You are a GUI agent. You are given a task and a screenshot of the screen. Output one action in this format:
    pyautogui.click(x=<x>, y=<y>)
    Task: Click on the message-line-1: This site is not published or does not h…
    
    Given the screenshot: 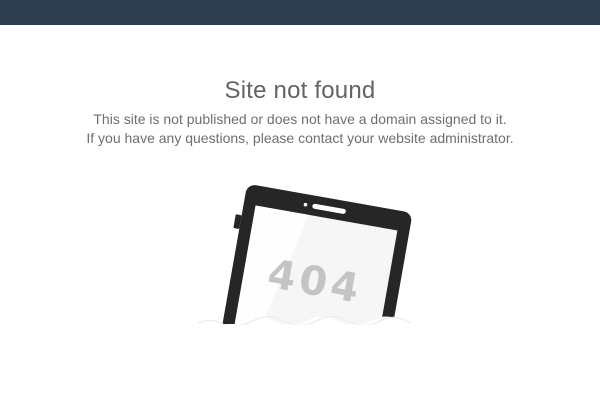 What is the action you would take?
    pyautogui.click(x=300, y=119)
    